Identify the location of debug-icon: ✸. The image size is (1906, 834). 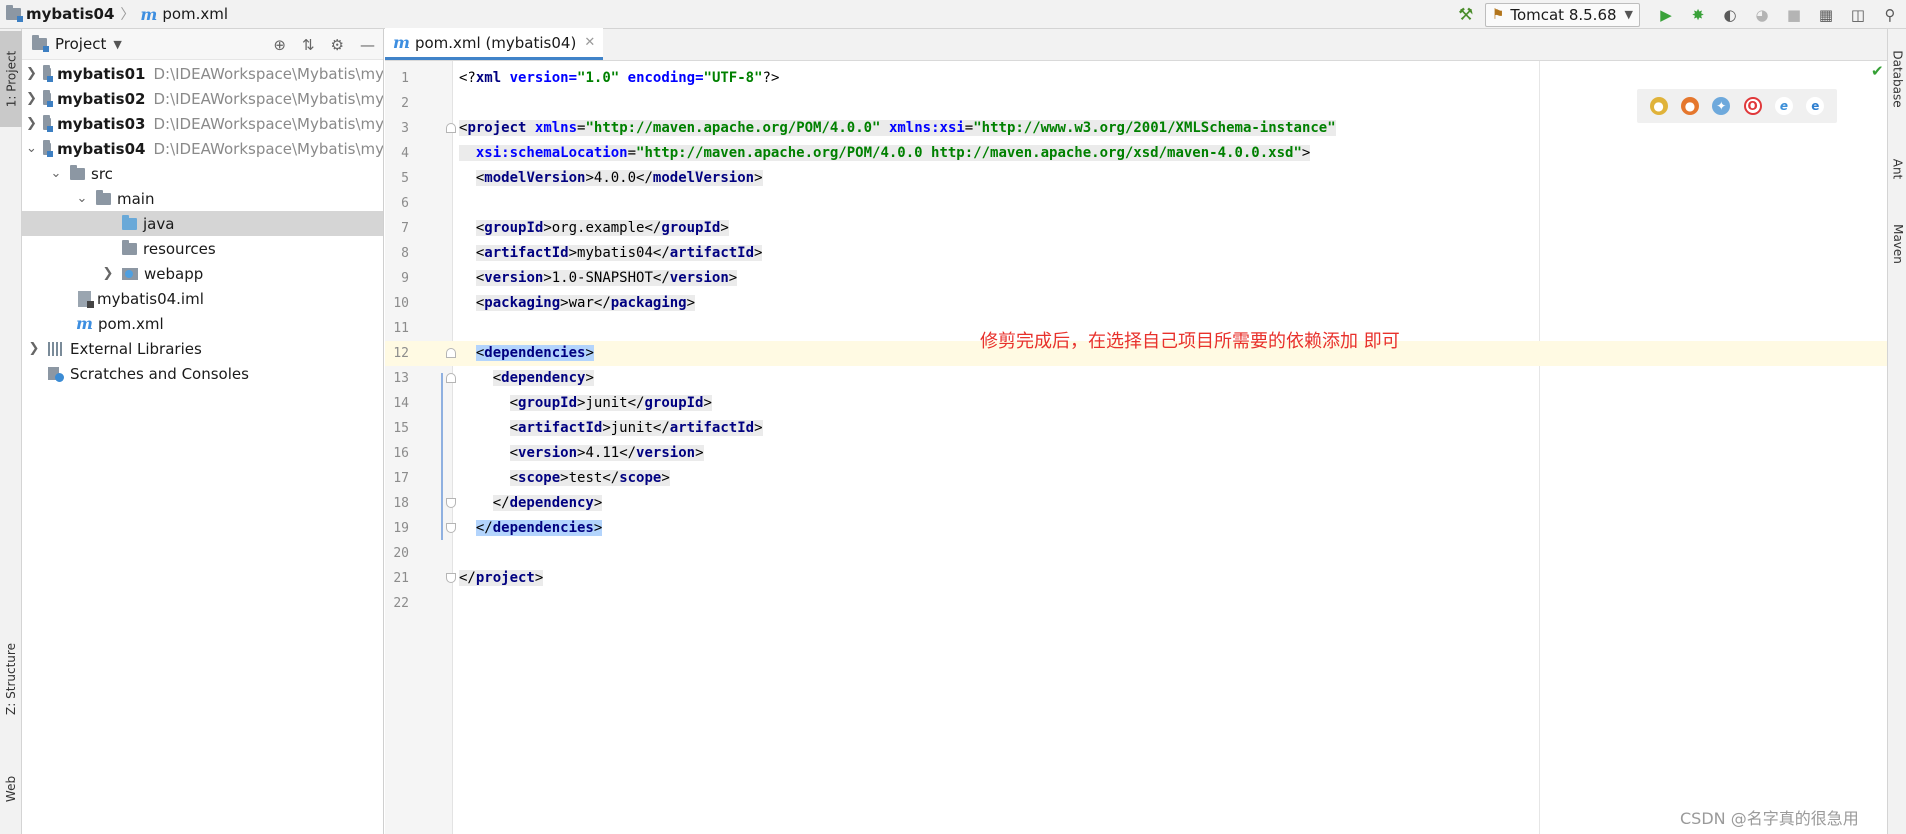
(1698, 14).